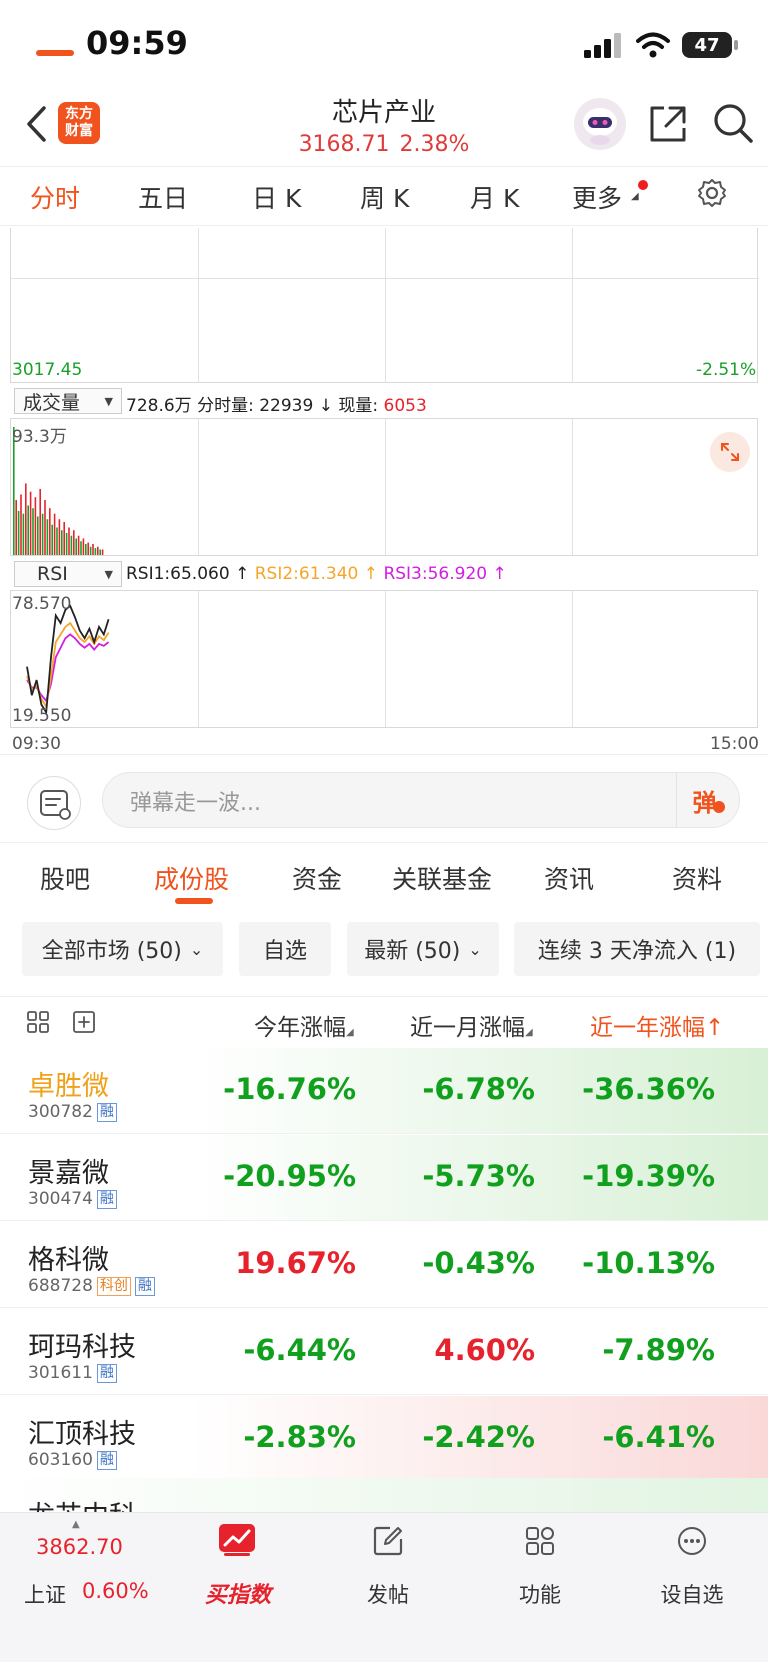 This screenshot has height=1662, width=768. I want to click on table-row: 珂玛科技 301611 融 -6.44% 4.60% -7.89%, so click(384, 1352).